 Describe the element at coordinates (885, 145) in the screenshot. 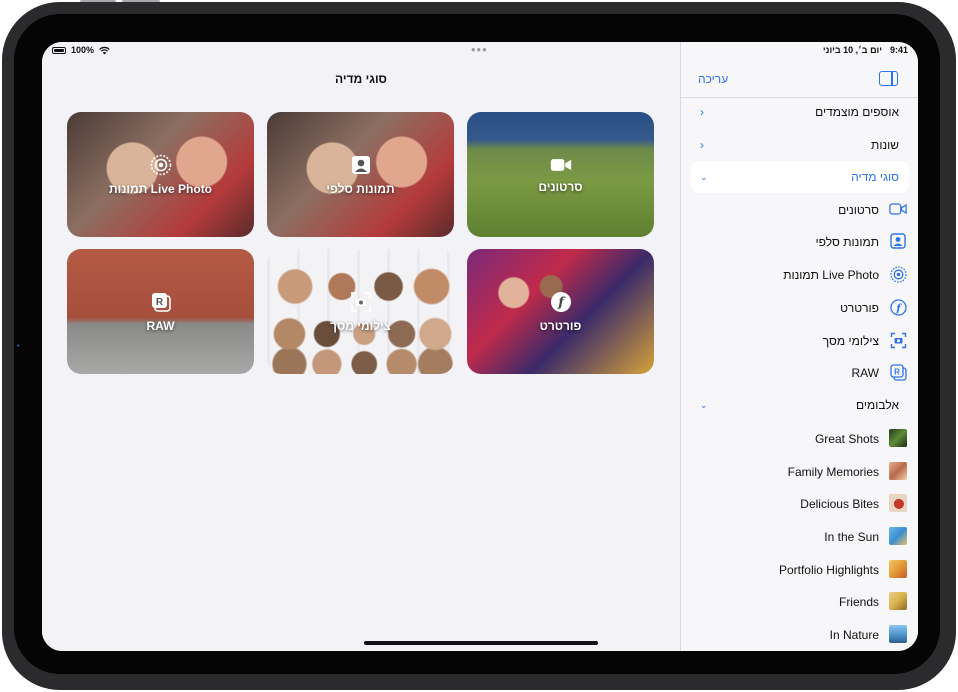

I see `section-label: שונות` at that location.